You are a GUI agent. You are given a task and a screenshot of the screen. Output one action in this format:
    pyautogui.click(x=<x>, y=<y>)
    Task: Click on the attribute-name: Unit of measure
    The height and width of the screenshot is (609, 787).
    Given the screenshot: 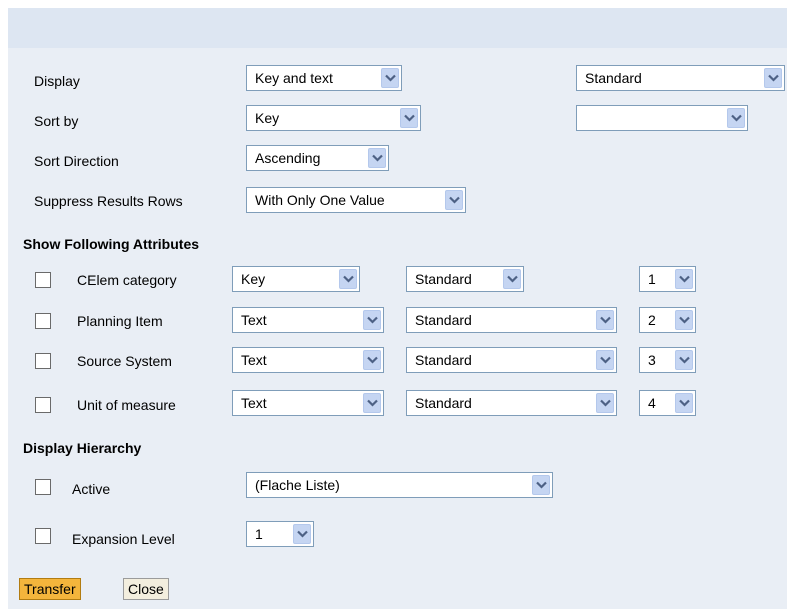 What is the action you would take?
    pyautogui.click(x=126, y=405)
    